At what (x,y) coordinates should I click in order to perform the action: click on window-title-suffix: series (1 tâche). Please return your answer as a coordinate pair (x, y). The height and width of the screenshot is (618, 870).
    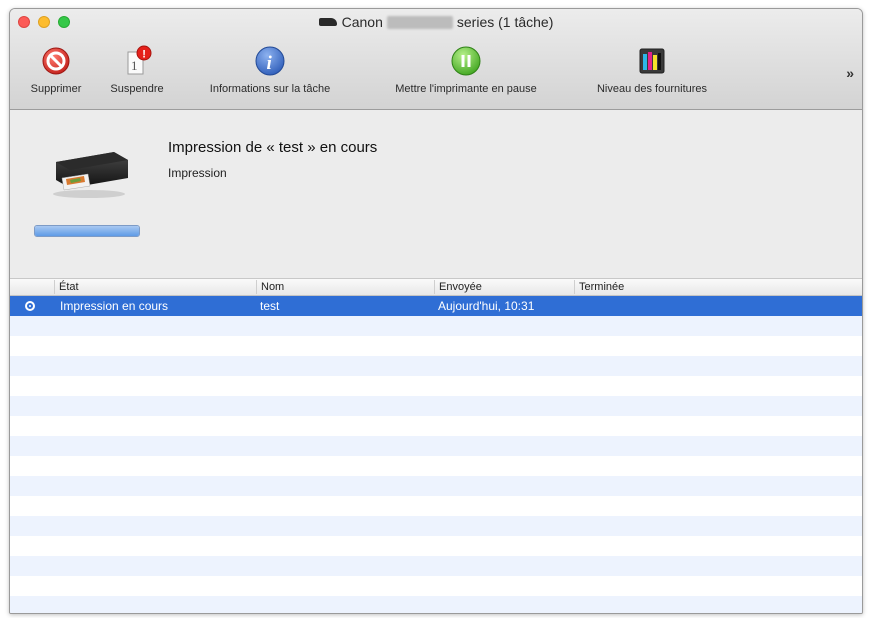
    Looking at the image, I should click on (505, 22).